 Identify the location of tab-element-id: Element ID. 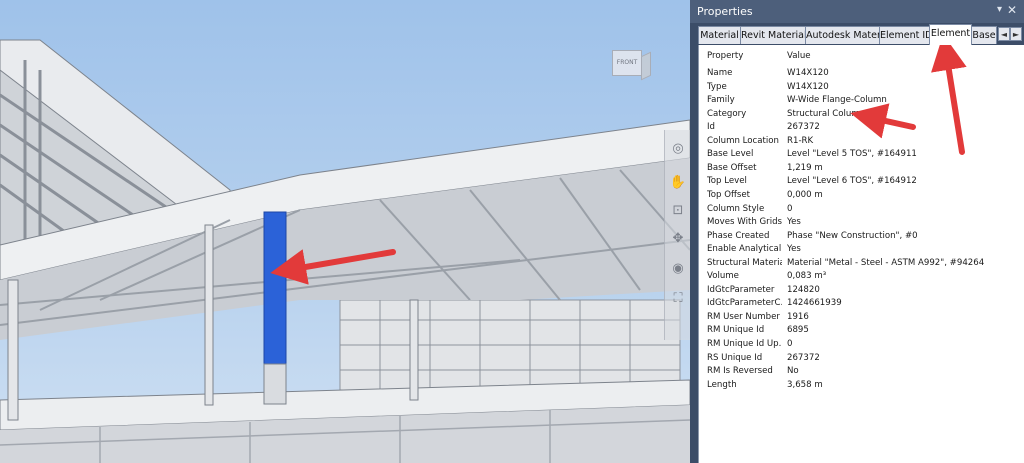
(904, 35).